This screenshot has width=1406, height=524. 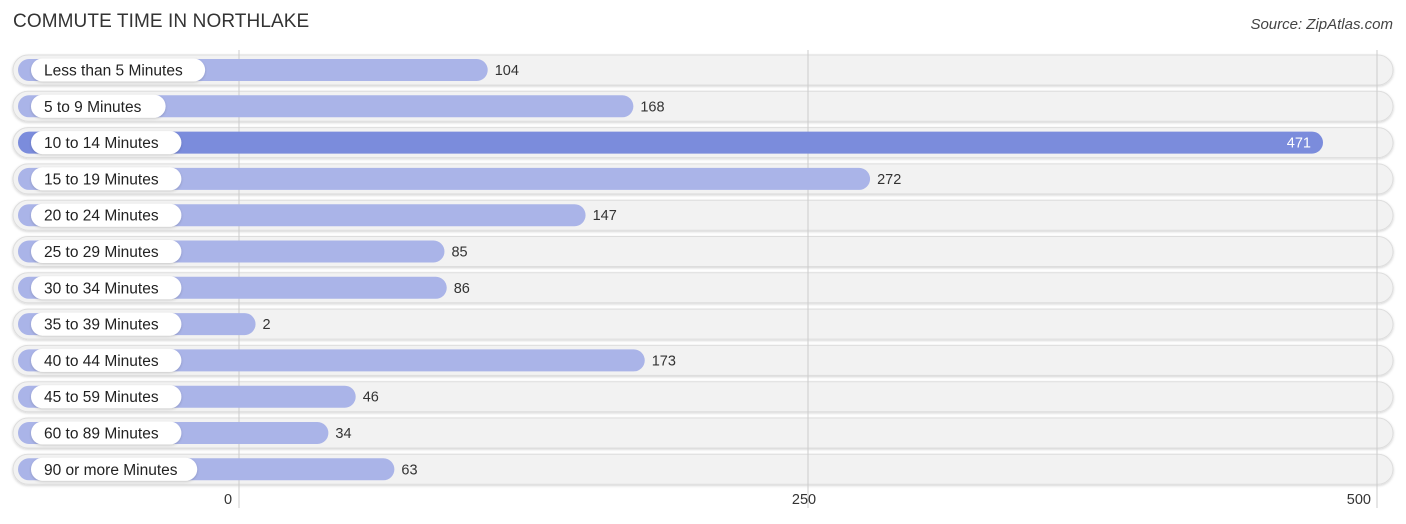 What do you see at coordinates (1359, 500) in the screenshot?
I see `x-tick-label: 500` at bounding box center [1359, 500].